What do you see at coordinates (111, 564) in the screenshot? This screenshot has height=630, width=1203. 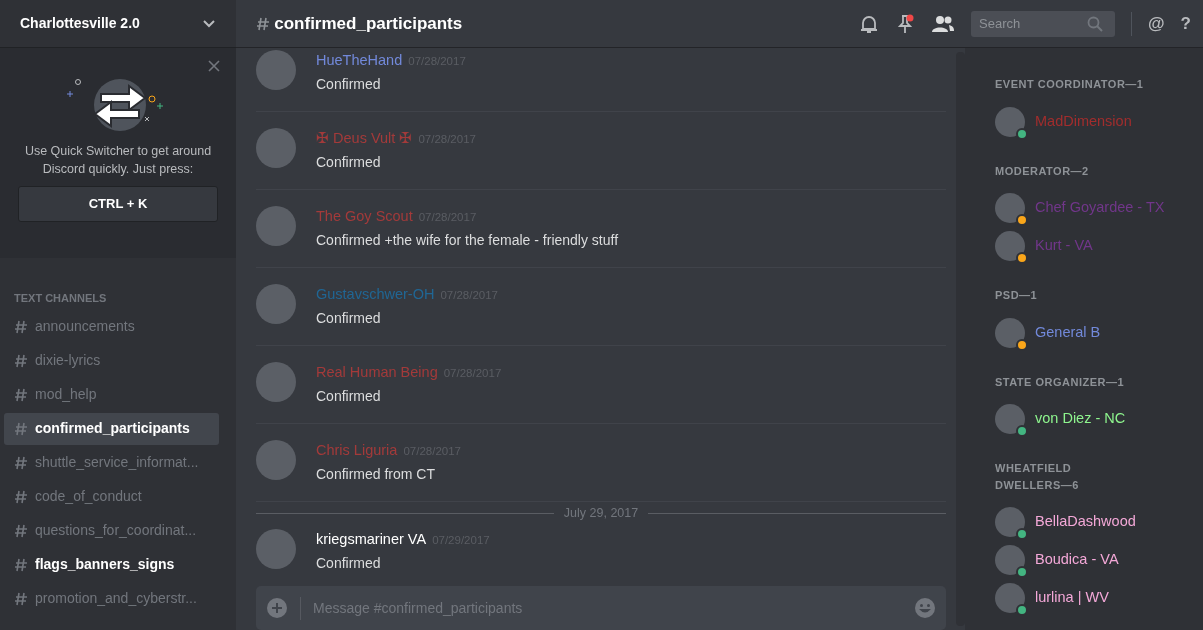 I see `channel-item: flags_banners_signs` at bounding box center [111, 564].